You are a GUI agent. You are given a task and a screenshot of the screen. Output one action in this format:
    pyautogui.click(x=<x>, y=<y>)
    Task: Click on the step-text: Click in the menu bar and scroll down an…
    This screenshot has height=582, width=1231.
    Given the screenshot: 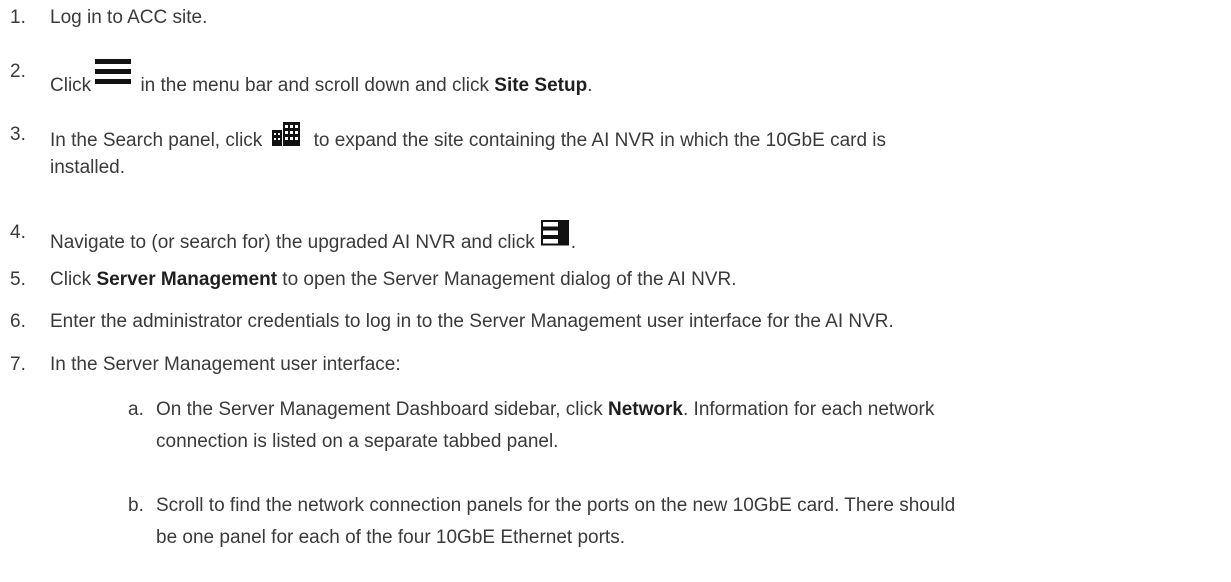 What is the action you would take?
    pyautogui.click(x=321, y=79)
    